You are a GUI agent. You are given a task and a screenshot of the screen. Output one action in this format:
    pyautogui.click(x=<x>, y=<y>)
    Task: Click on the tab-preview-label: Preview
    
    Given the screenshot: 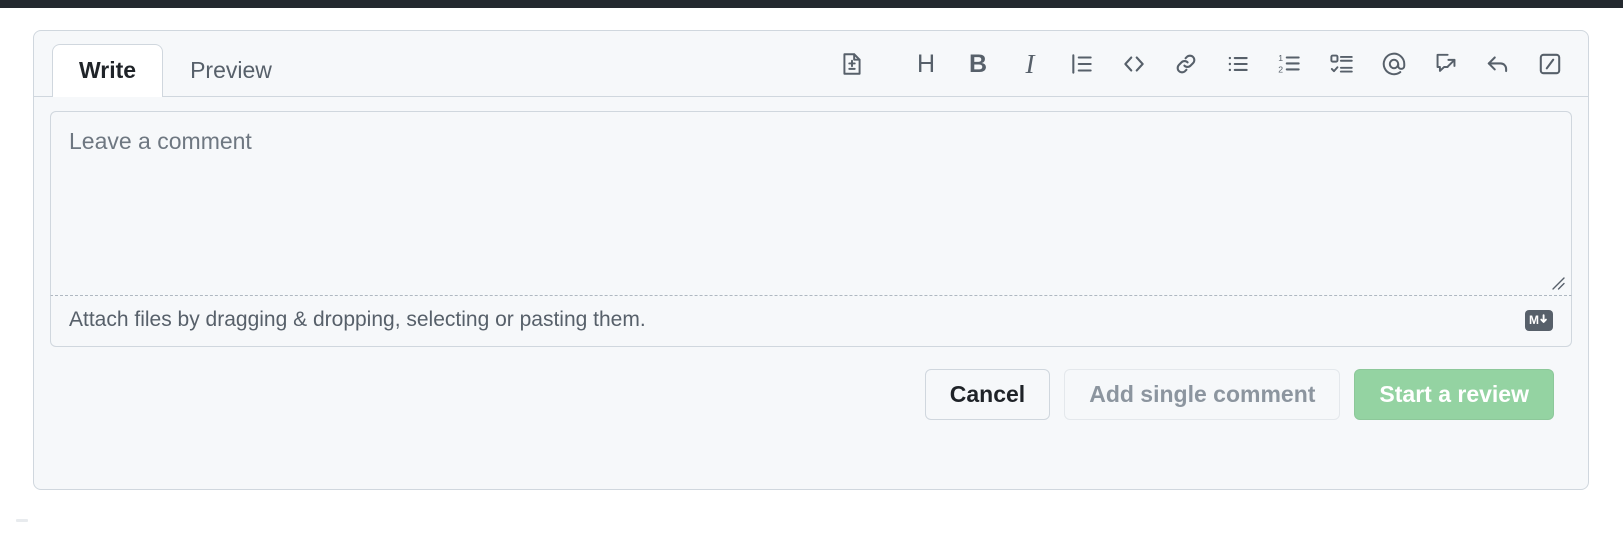 What is the action you would take?
    pyautogui.click(x=231, y=70)
    